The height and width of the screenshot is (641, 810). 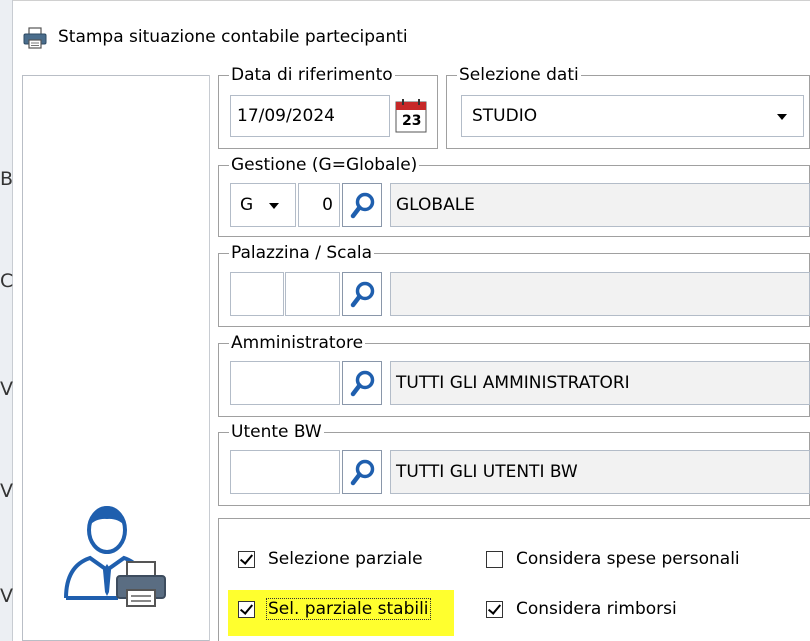 I want to click on background-window-border, so click(x=12, y=320).